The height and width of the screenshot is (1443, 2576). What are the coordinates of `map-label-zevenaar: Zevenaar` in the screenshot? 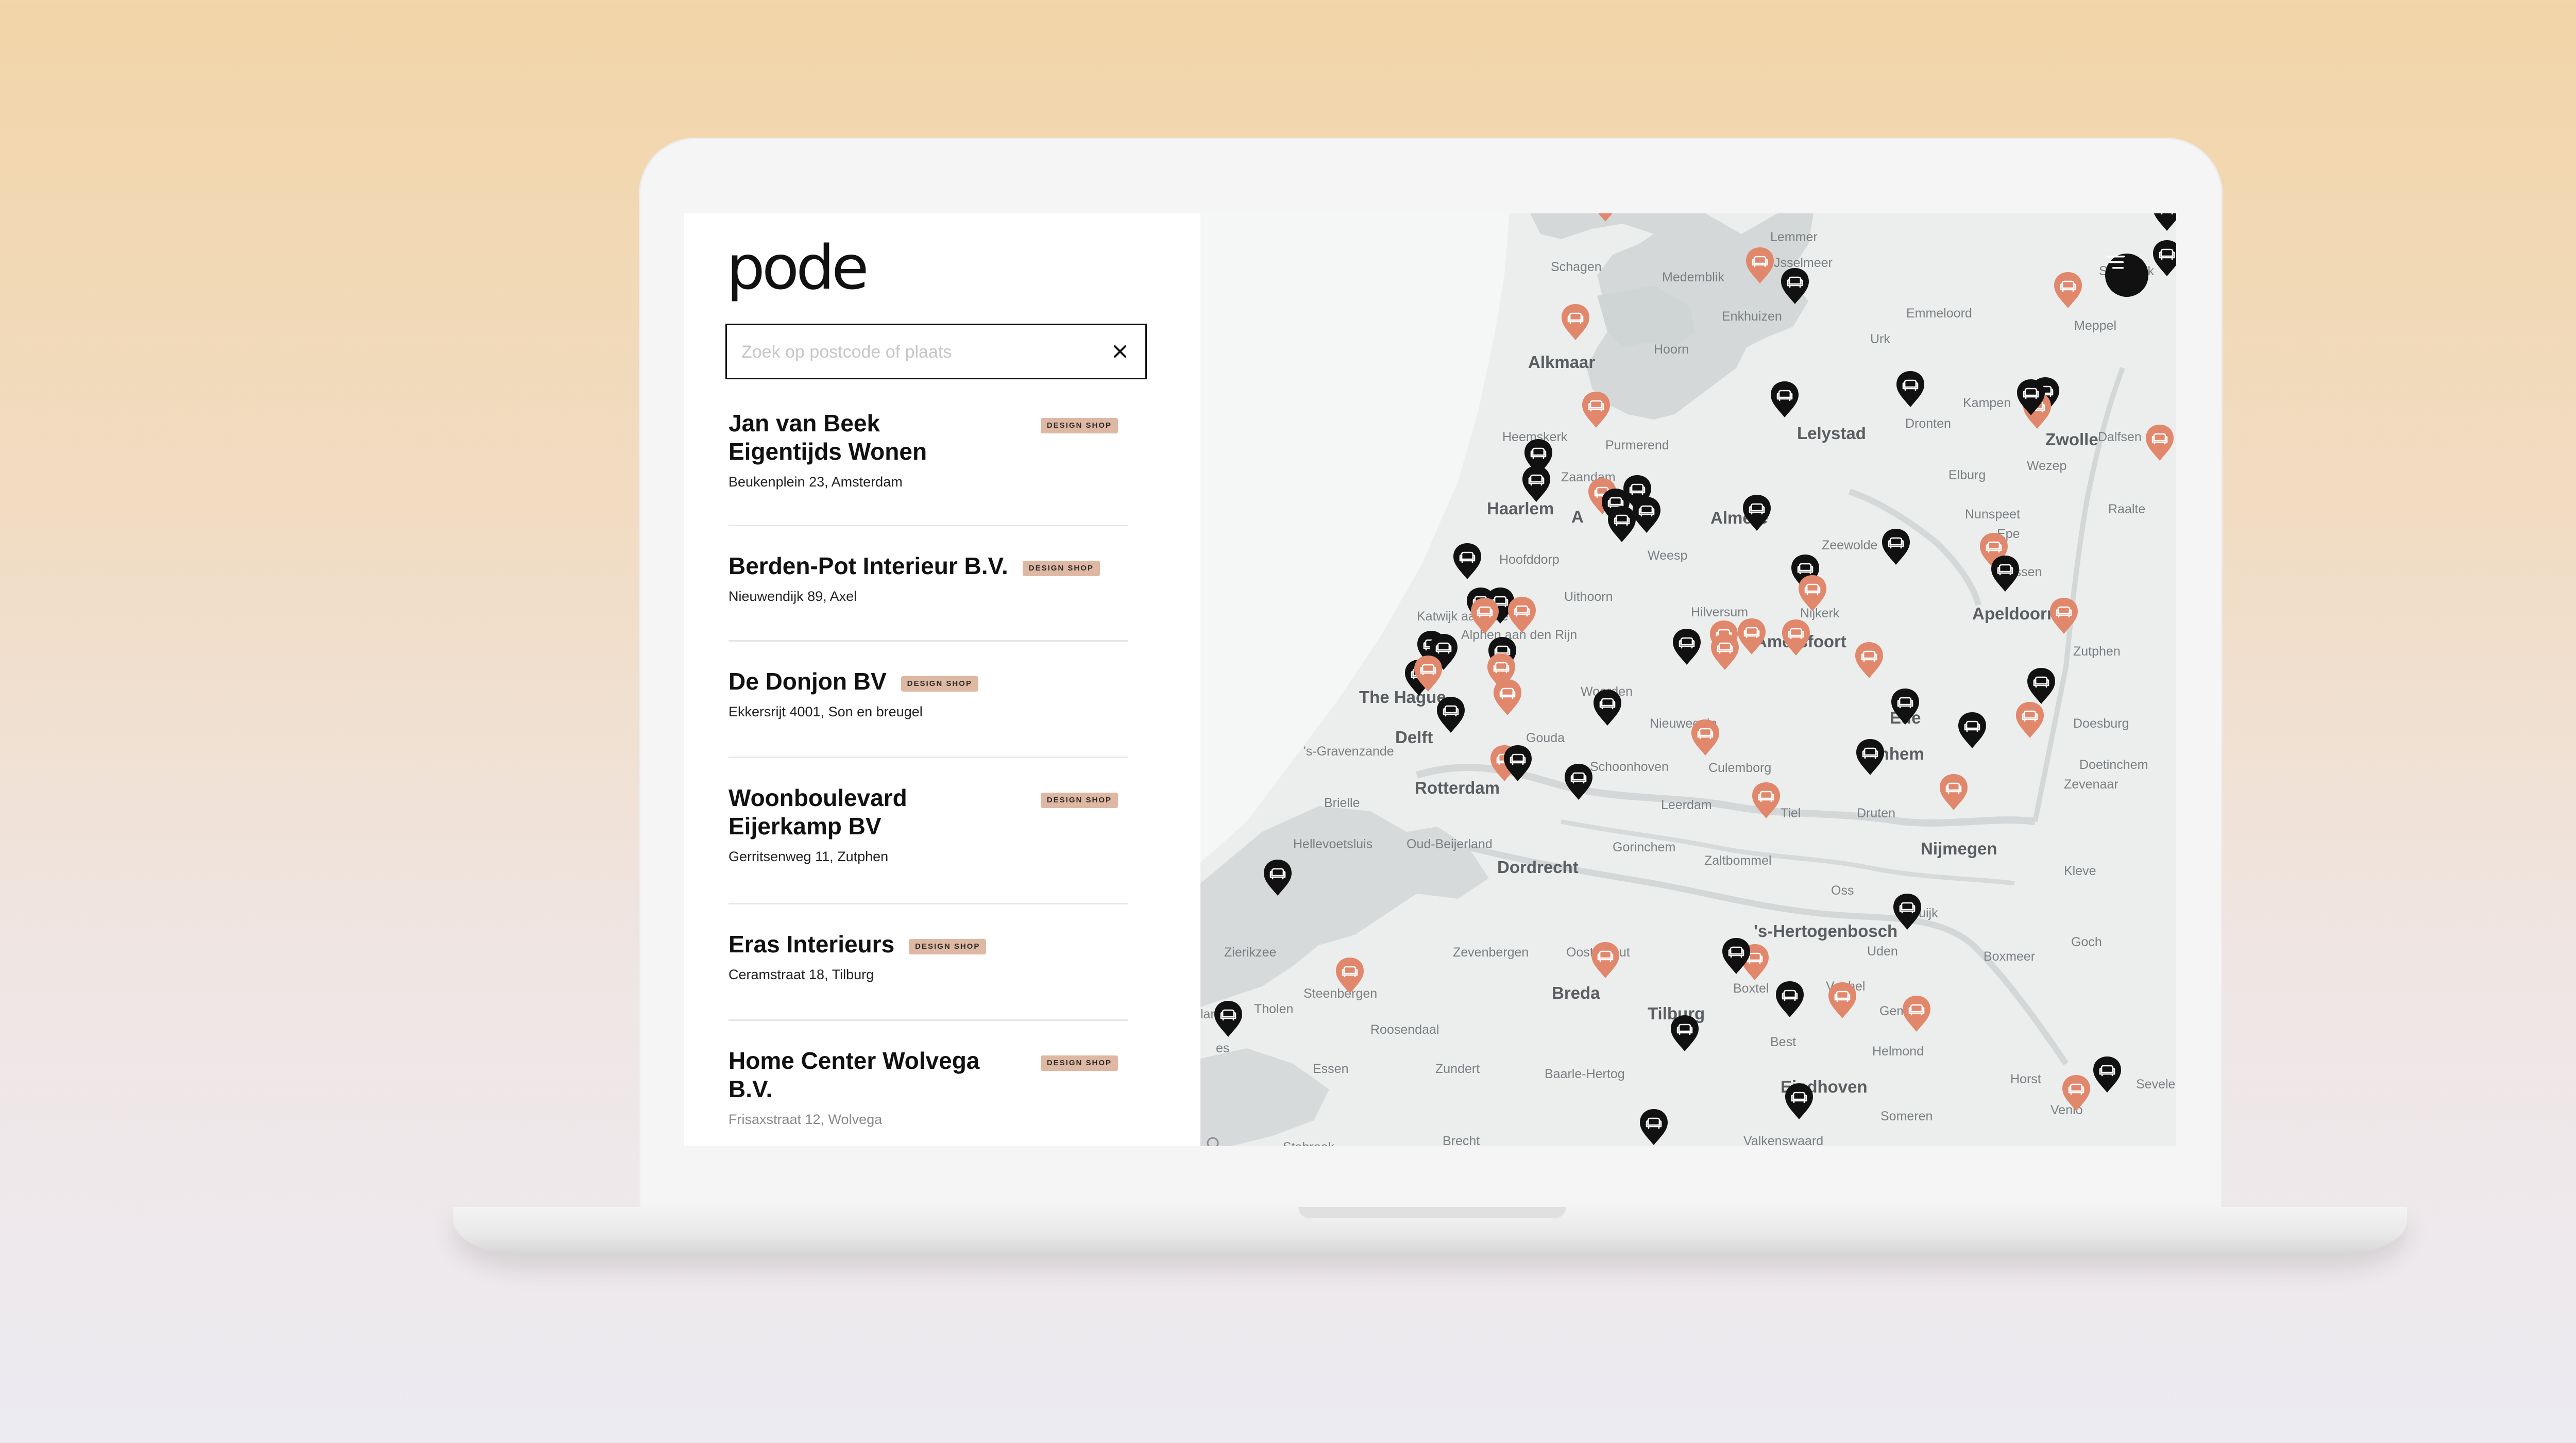 It's located at (2091, 784).